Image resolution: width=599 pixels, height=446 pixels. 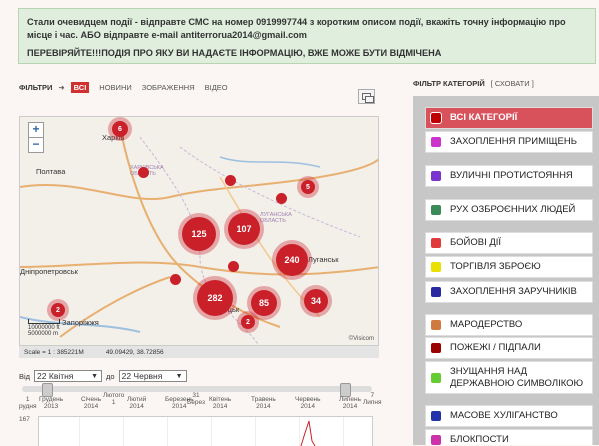 What do you see at coordinates (509, 210) in the screenshot?
I see `category-armed-movement: РУХ ОЗБРОЄННИХ ЛЮДЕЙ` at bounding box center [509, 210].